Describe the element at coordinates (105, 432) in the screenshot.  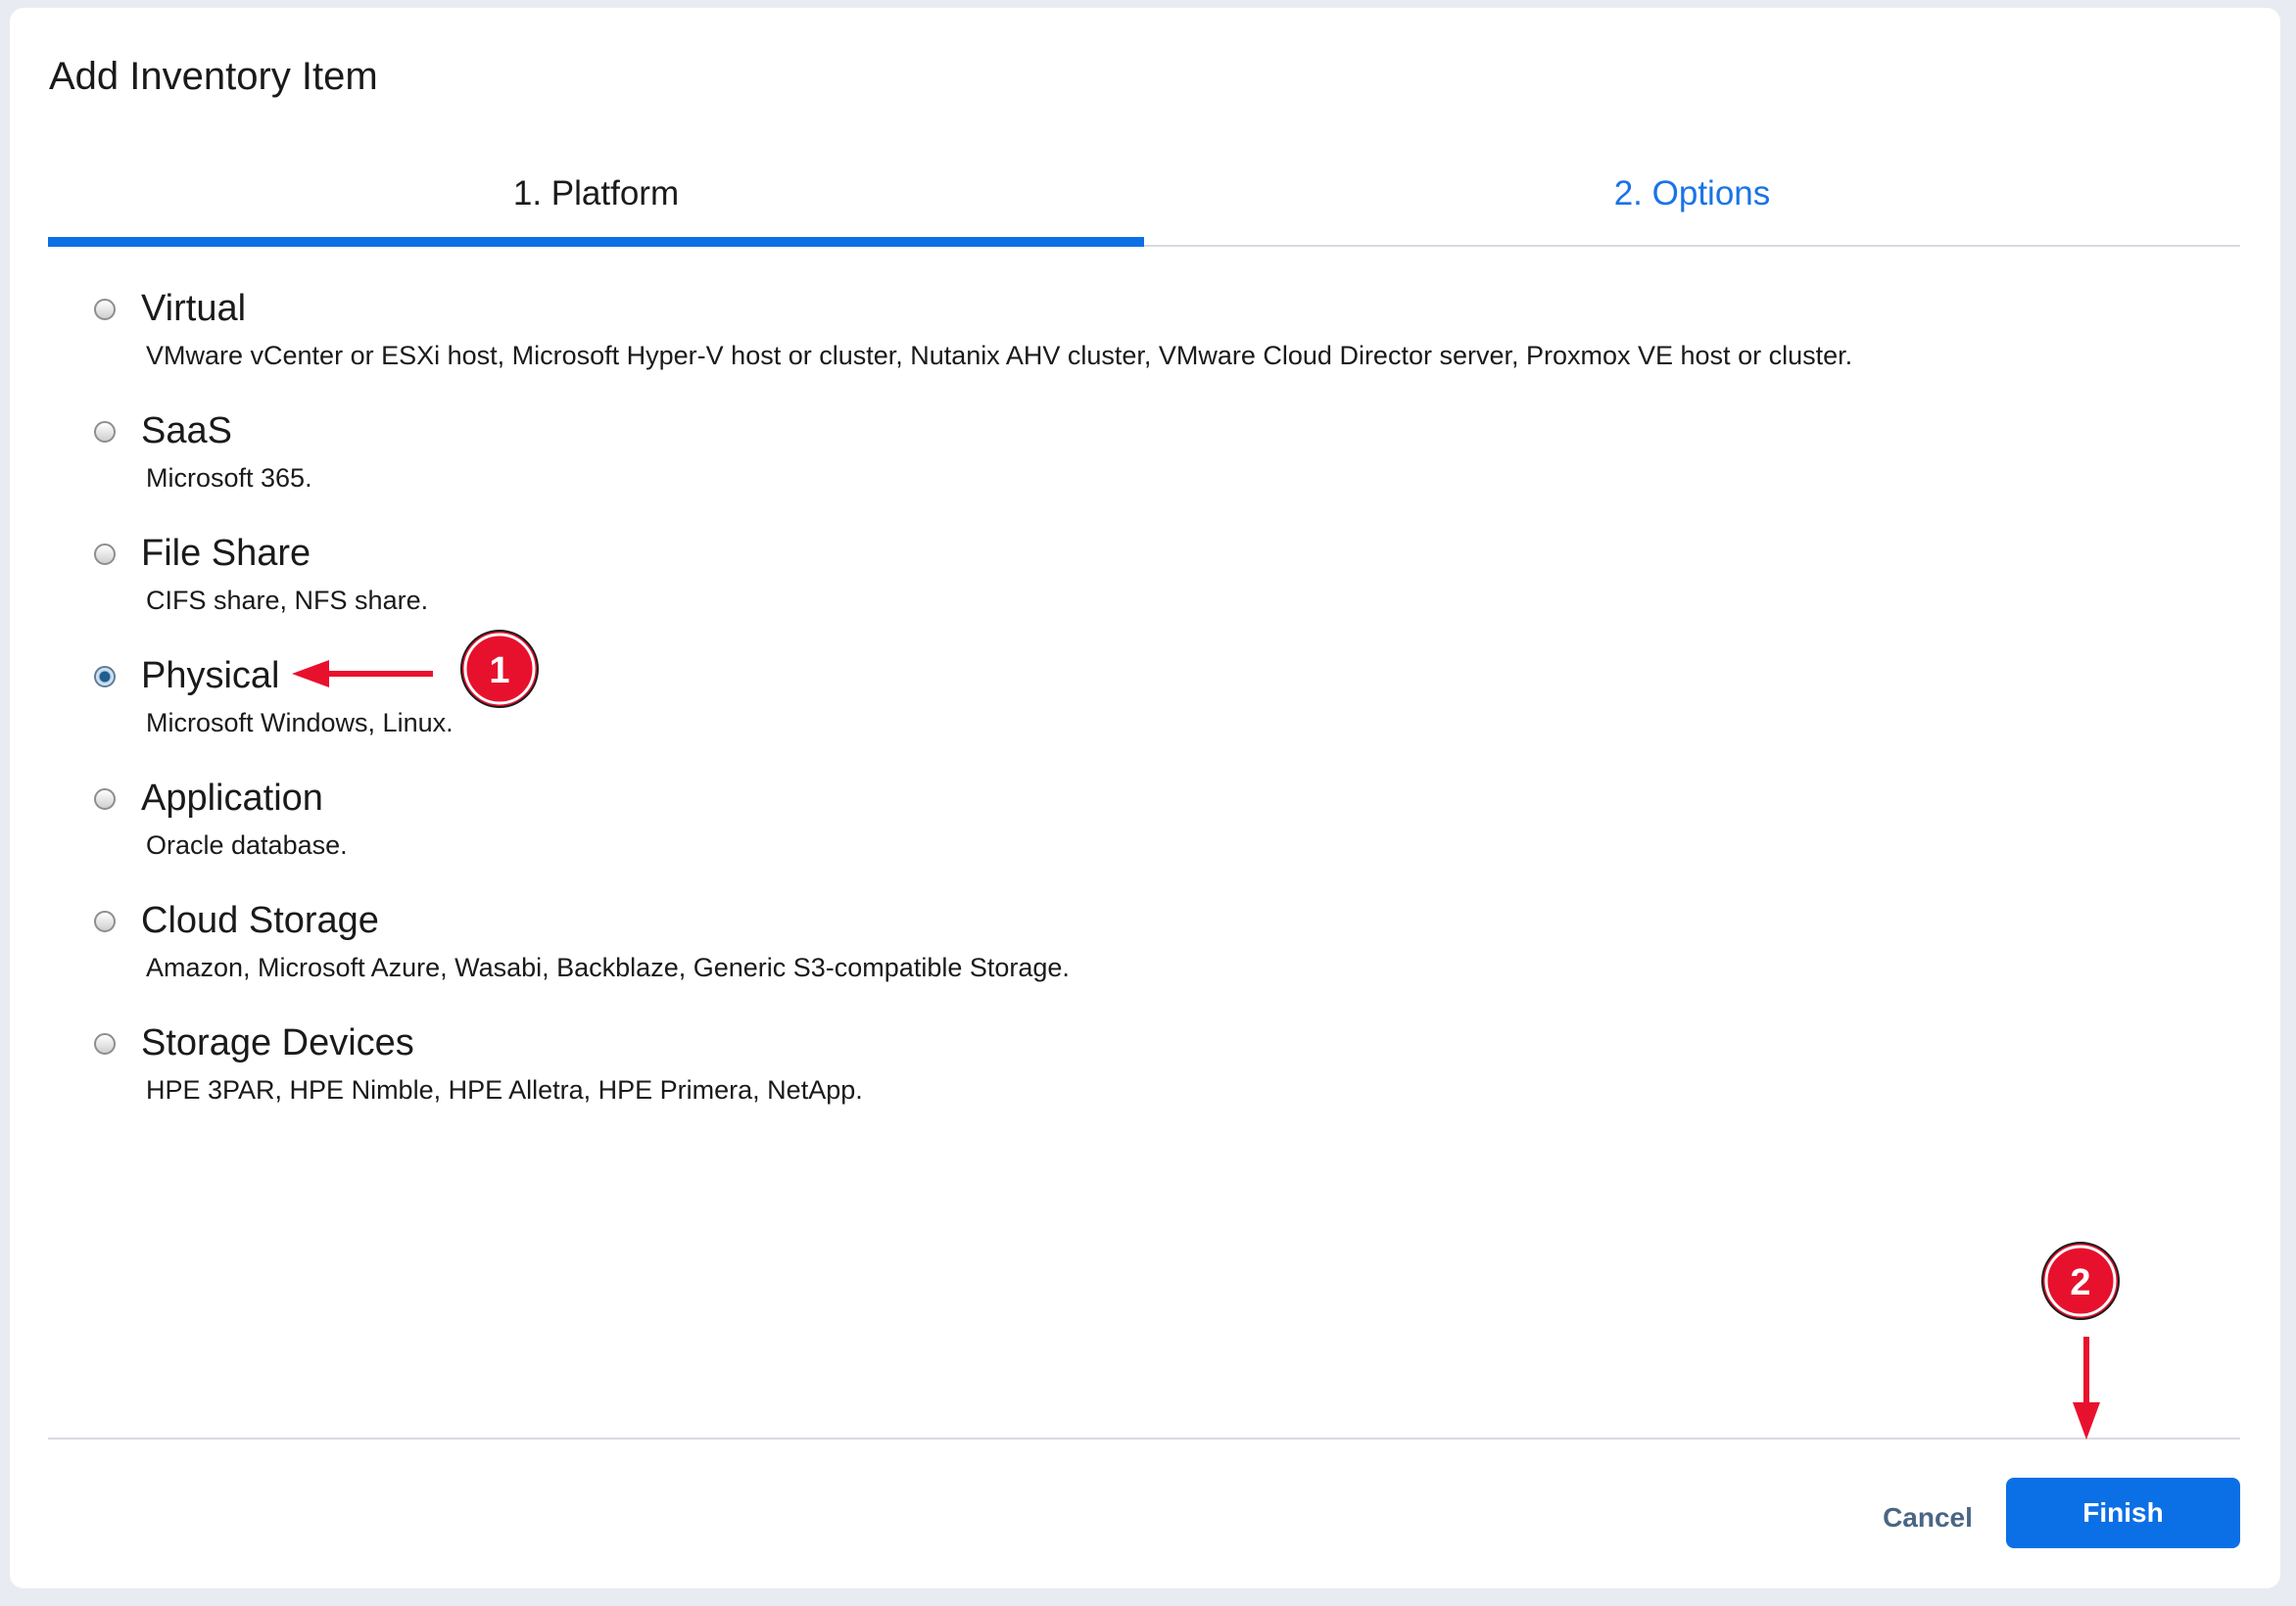
I see `radio-saas` at that location.